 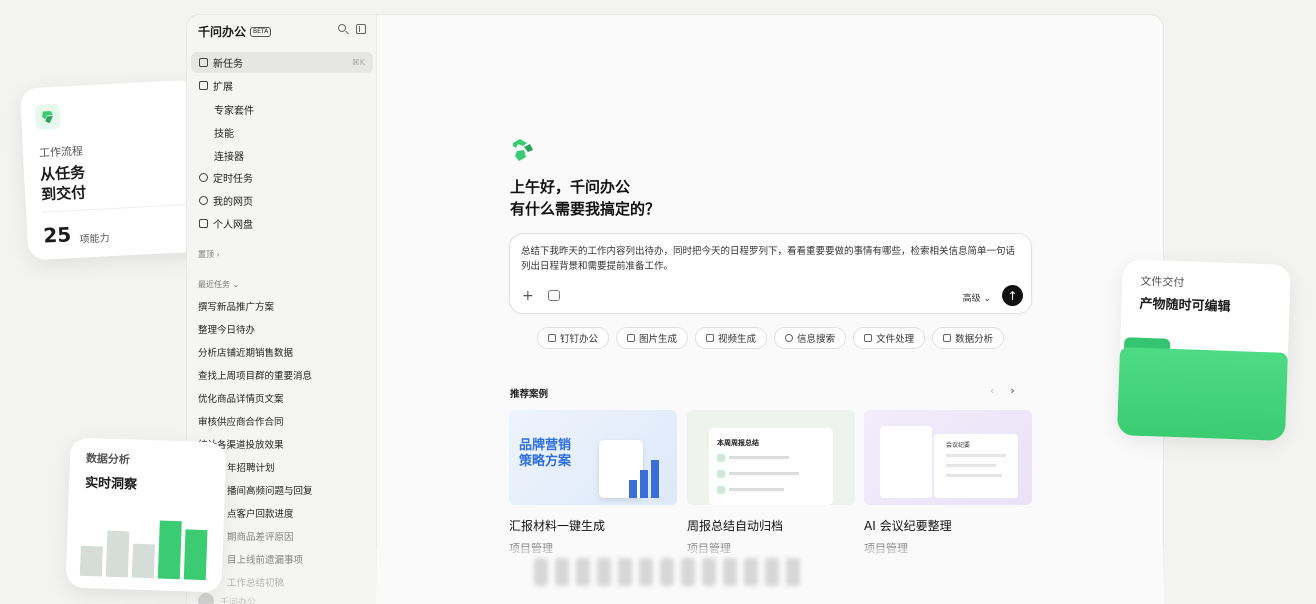 I want to click on recent-task: 撰写新品推广方案, so click(x=236, y=306).